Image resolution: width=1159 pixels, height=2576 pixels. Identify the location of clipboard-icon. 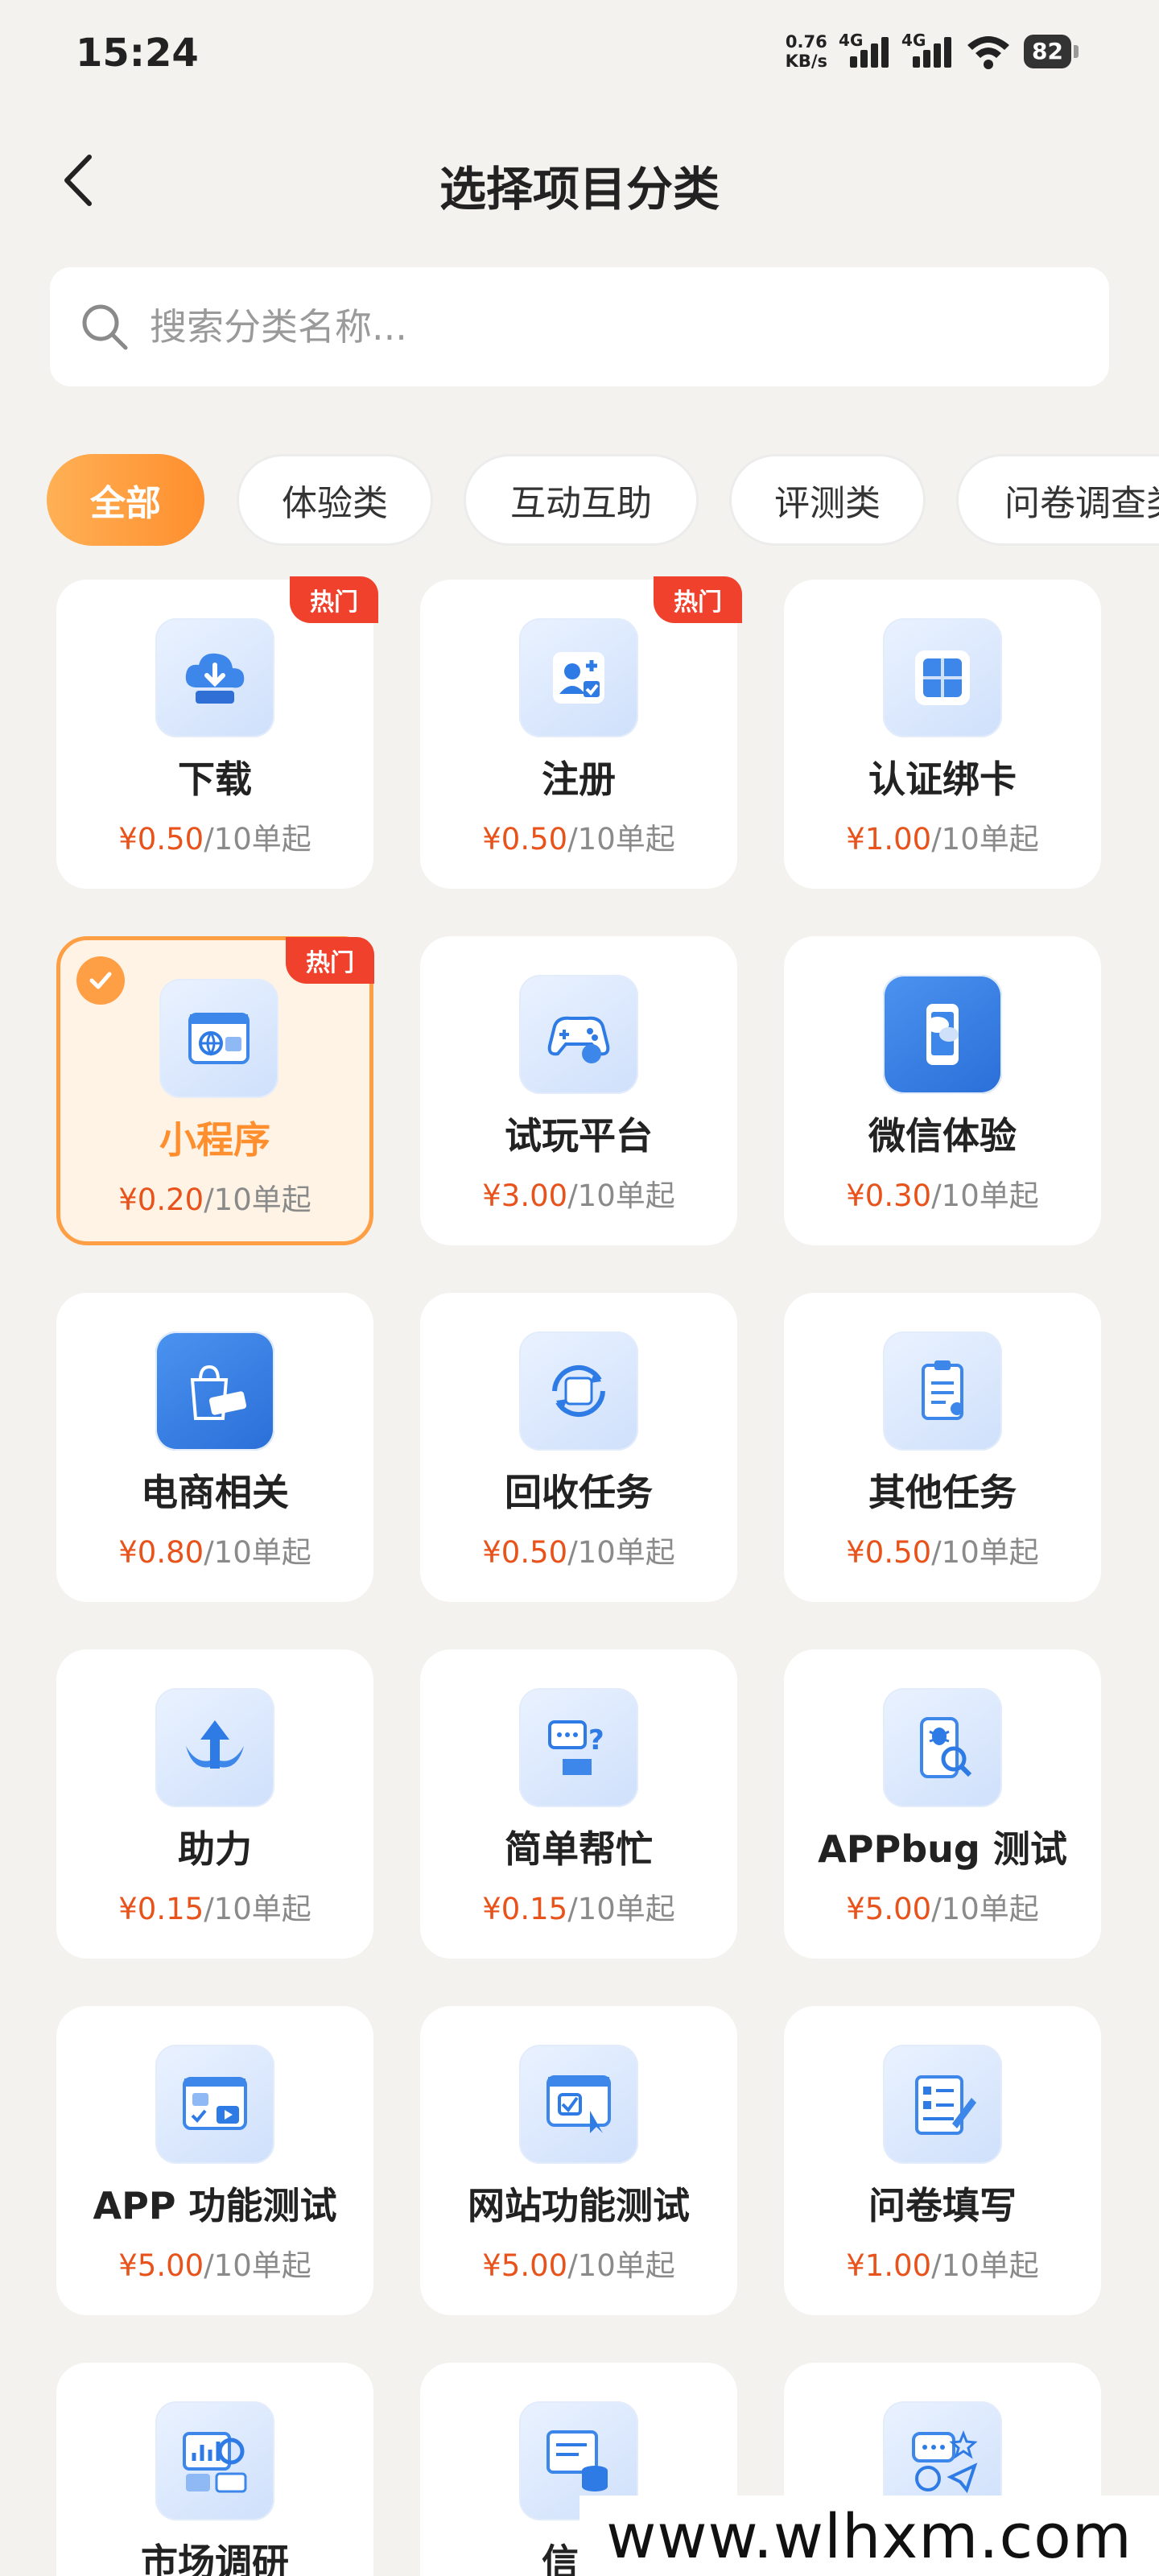
(942, 1391).